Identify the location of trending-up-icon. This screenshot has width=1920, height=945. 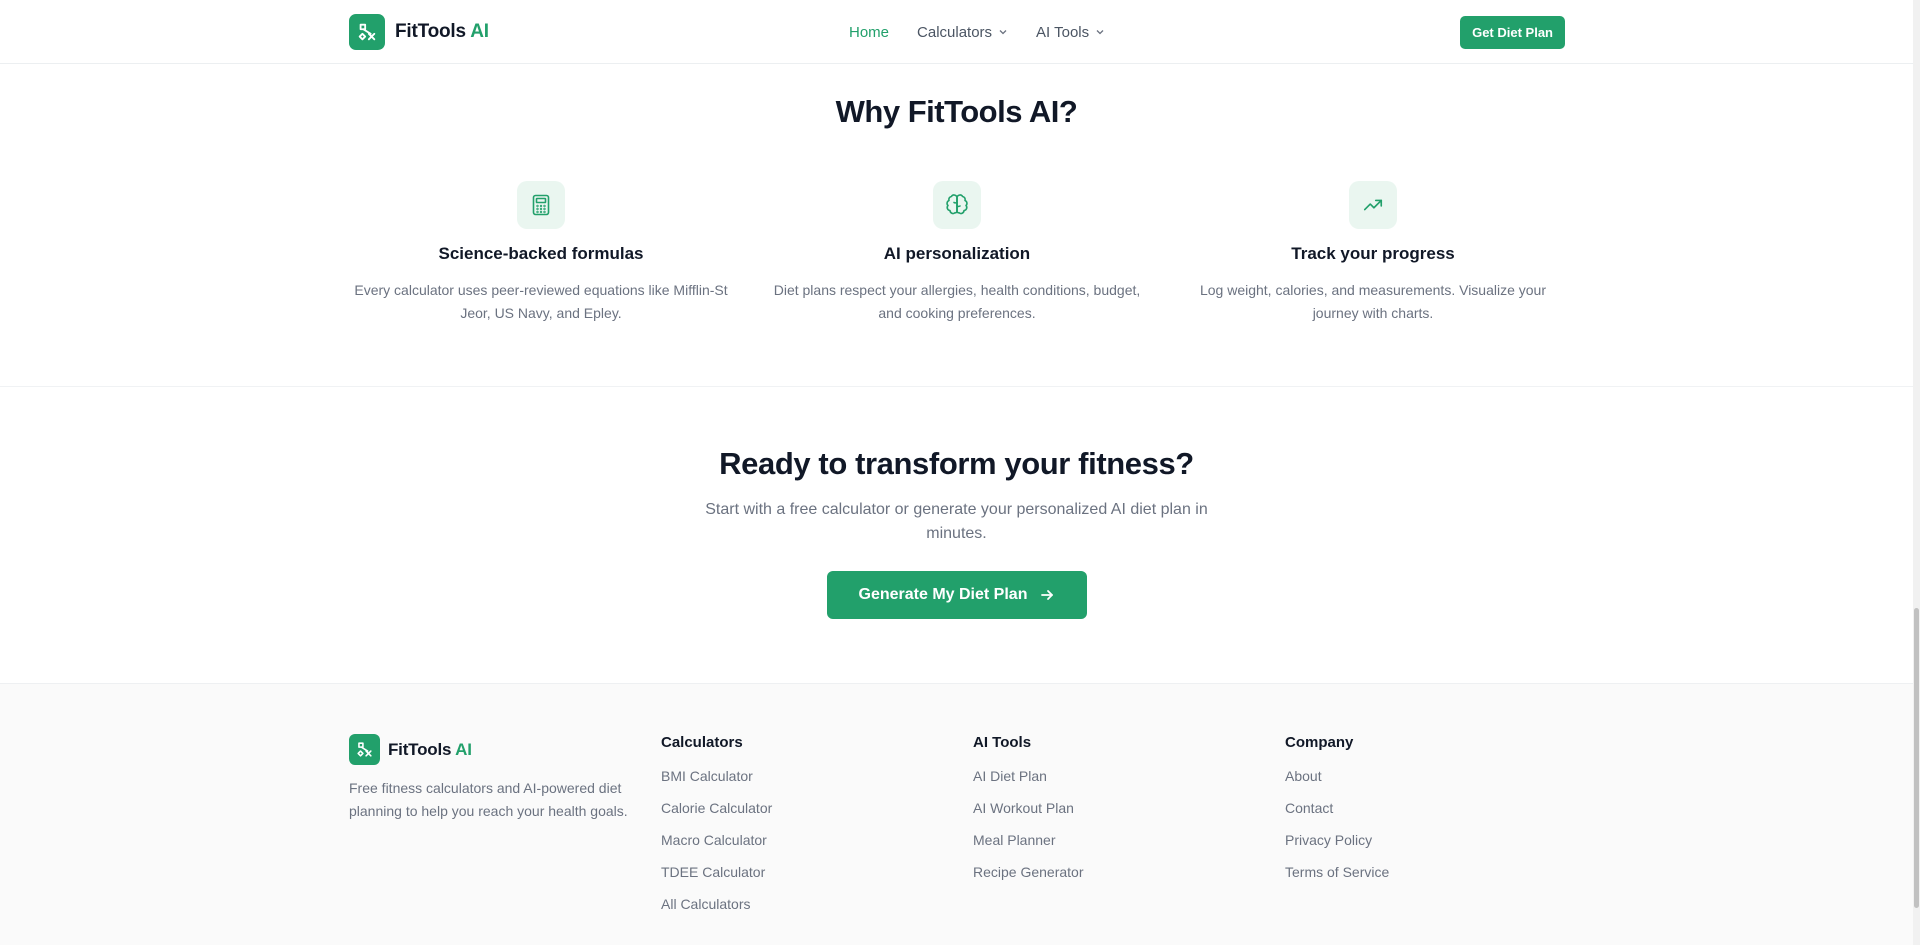
(1373, 205).